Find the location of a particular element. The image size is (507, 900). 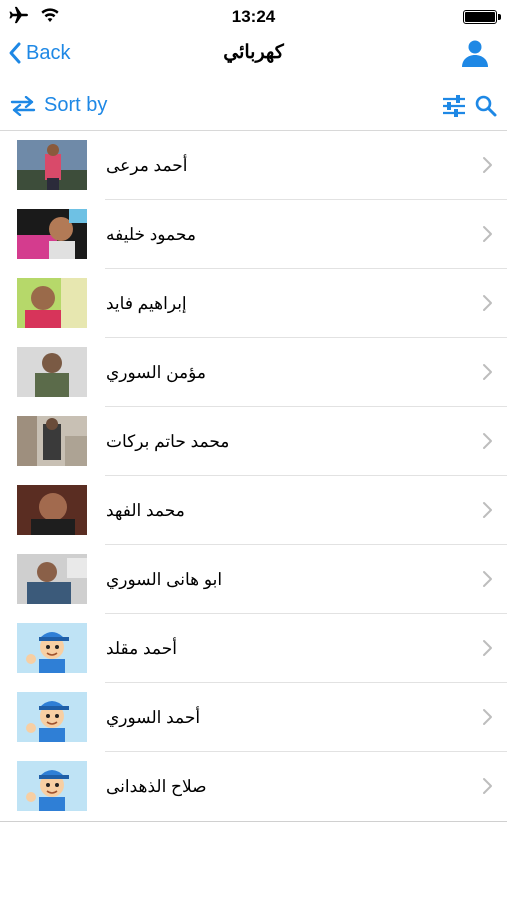

nav-bar: Back كهربائي is located at coordinates (253, 60).